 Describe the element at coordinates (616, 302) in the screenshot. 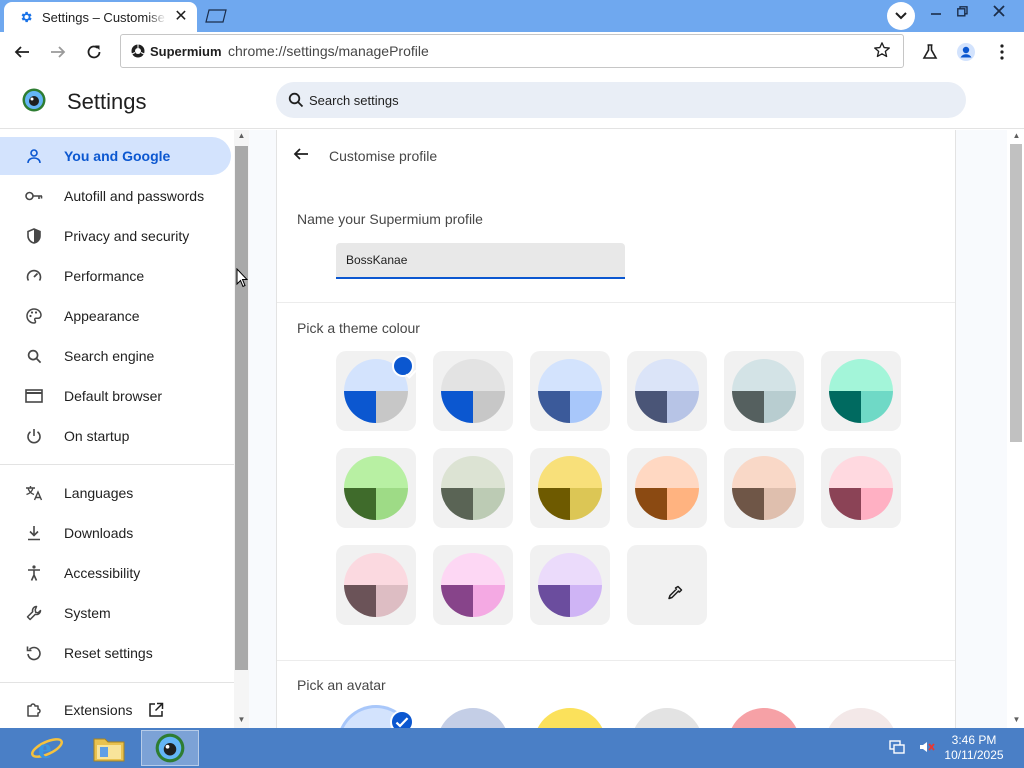

I see `section-divider` at that location.